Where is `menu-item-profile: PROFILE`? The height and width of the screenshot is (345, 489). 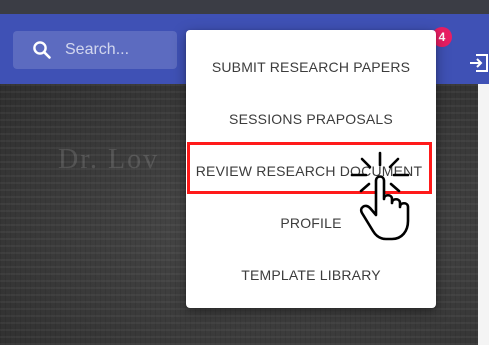
menu-item-profile: PROFILE is located at coordinates (311, 223).